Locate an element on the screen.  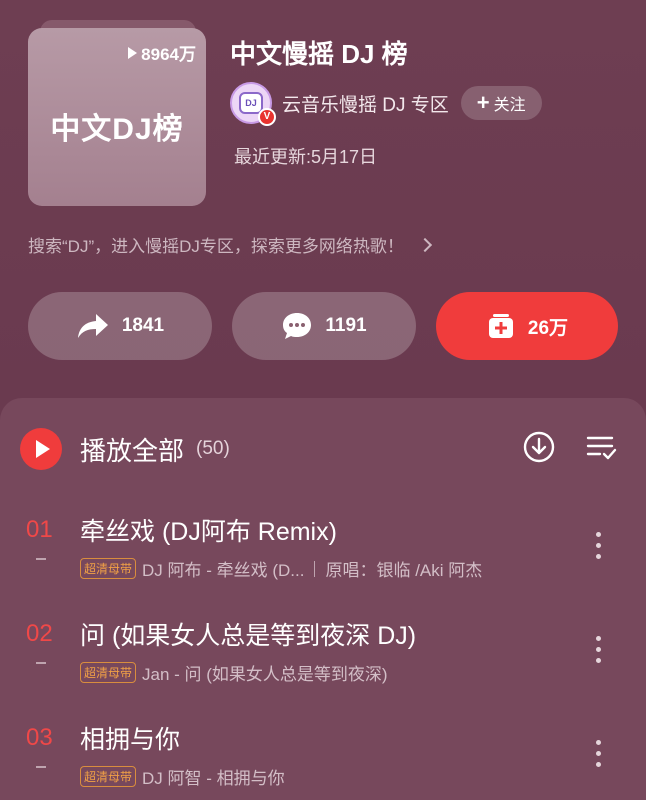
song-rank: 01 is located at coordinates (39, 529).